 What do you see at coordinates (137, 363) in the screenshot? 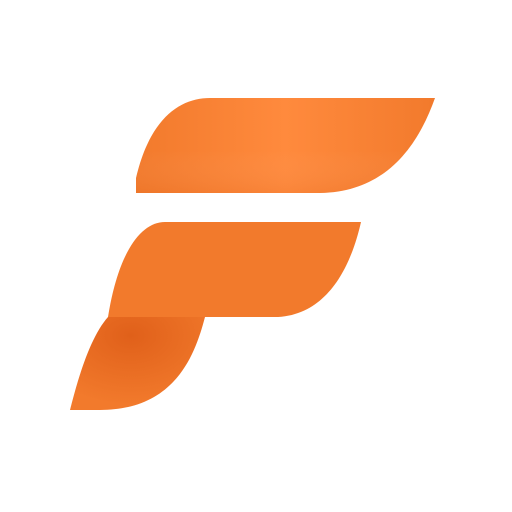
I see `stem` at bounding box center [137, 363].